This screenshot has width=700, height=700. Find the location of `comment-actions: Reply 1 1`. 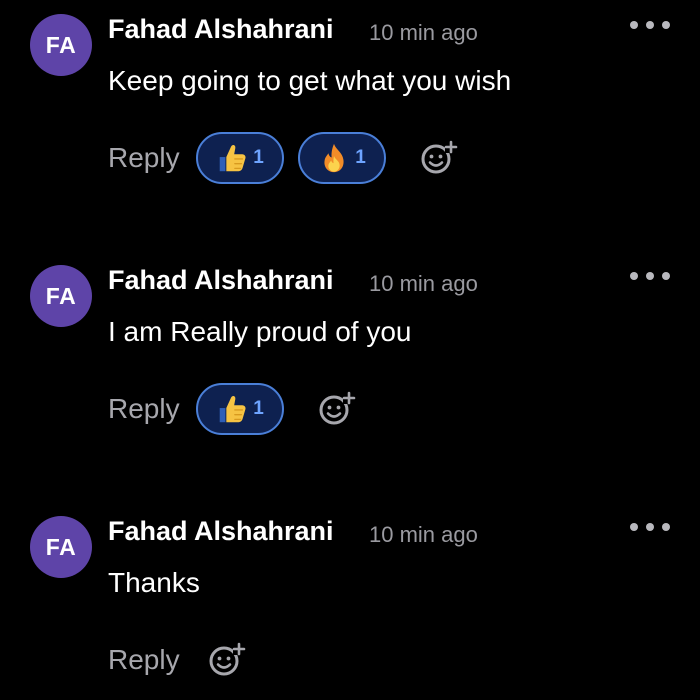

comment-actions: Reply 1 1 is located at coordinates (283, 158).